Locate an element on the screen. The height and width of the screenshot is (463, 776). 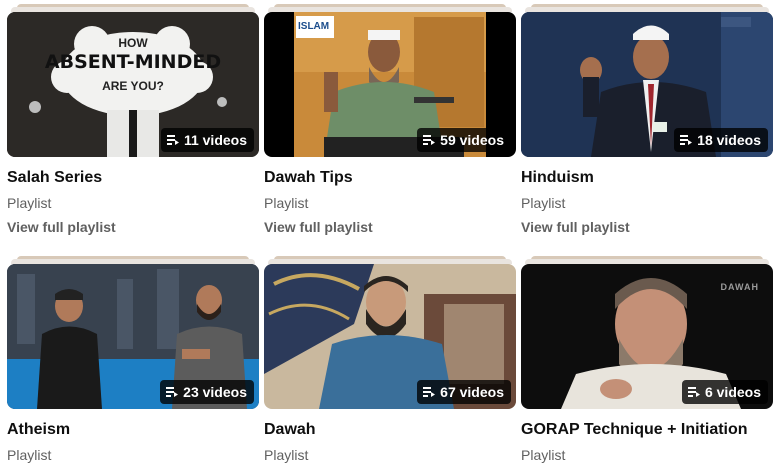
thumb-text-absent-minded: ABSENT-MINDED is located at coordinates (133, 62).